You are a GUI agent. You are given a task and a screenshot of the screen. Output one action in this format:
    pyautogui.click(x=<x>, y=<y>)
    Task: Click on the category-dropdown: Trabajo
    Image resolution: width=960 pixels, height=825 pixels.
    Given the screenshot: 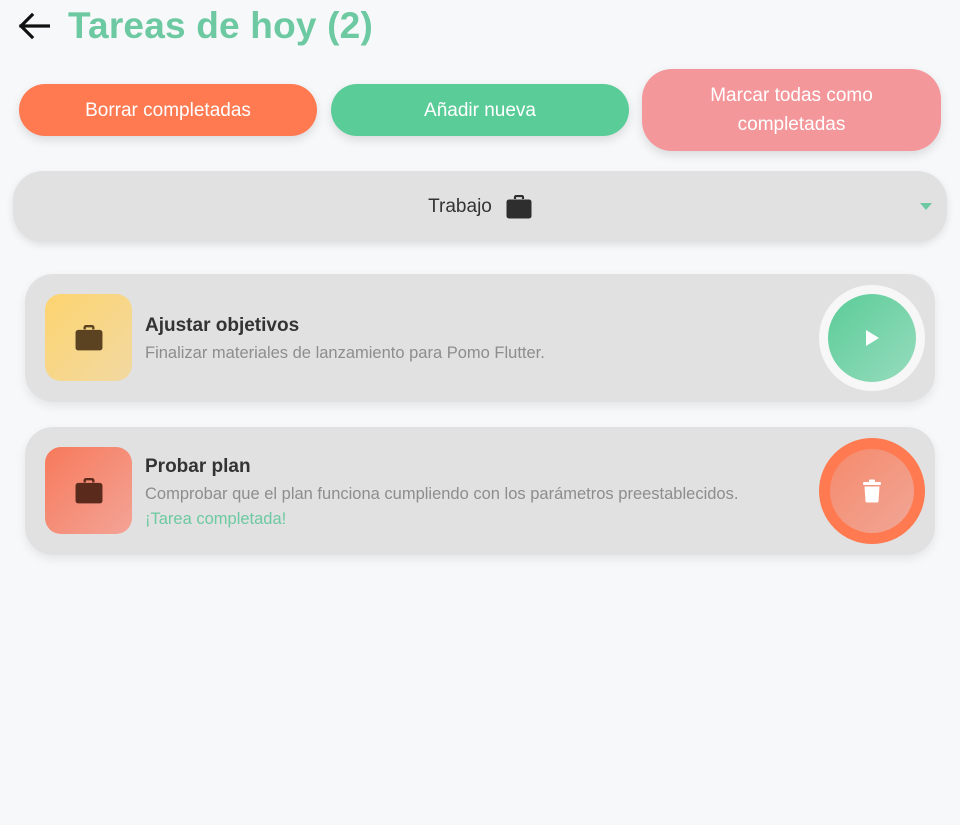 What is the action you would take?
    pyautogui.click(x=480, y=206)
    